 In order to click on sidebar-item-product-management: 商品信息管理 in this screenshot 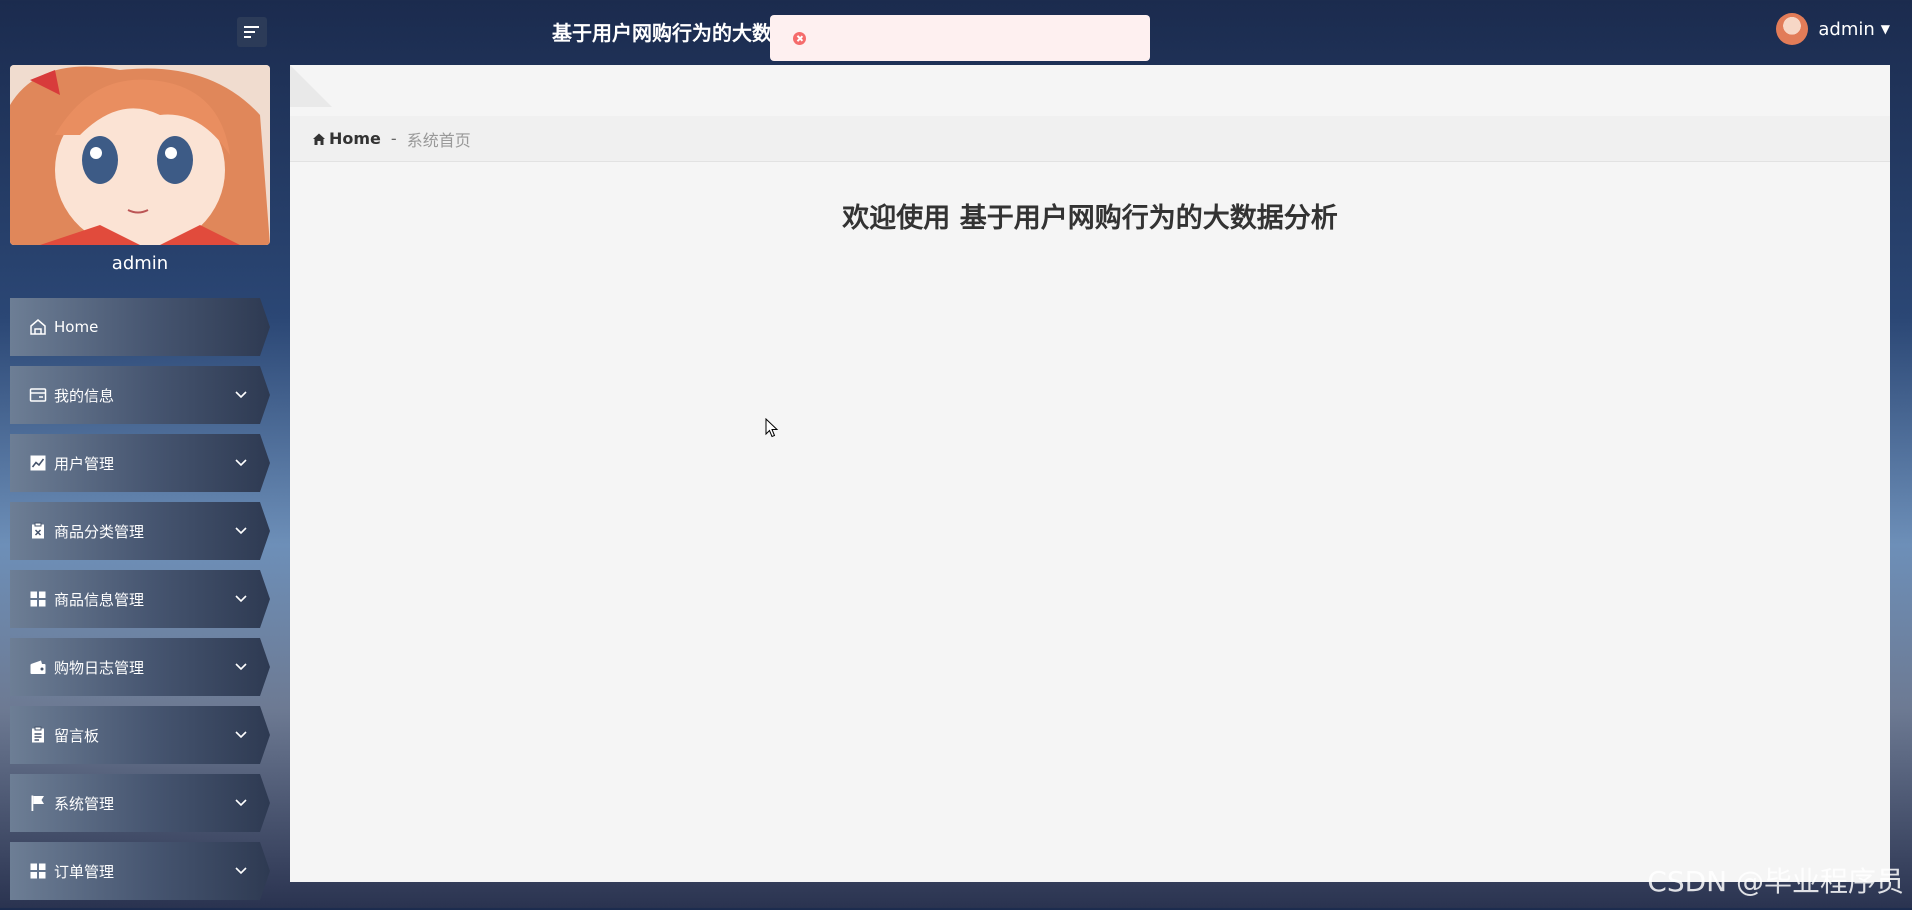, I will do `click(140, 599)`.